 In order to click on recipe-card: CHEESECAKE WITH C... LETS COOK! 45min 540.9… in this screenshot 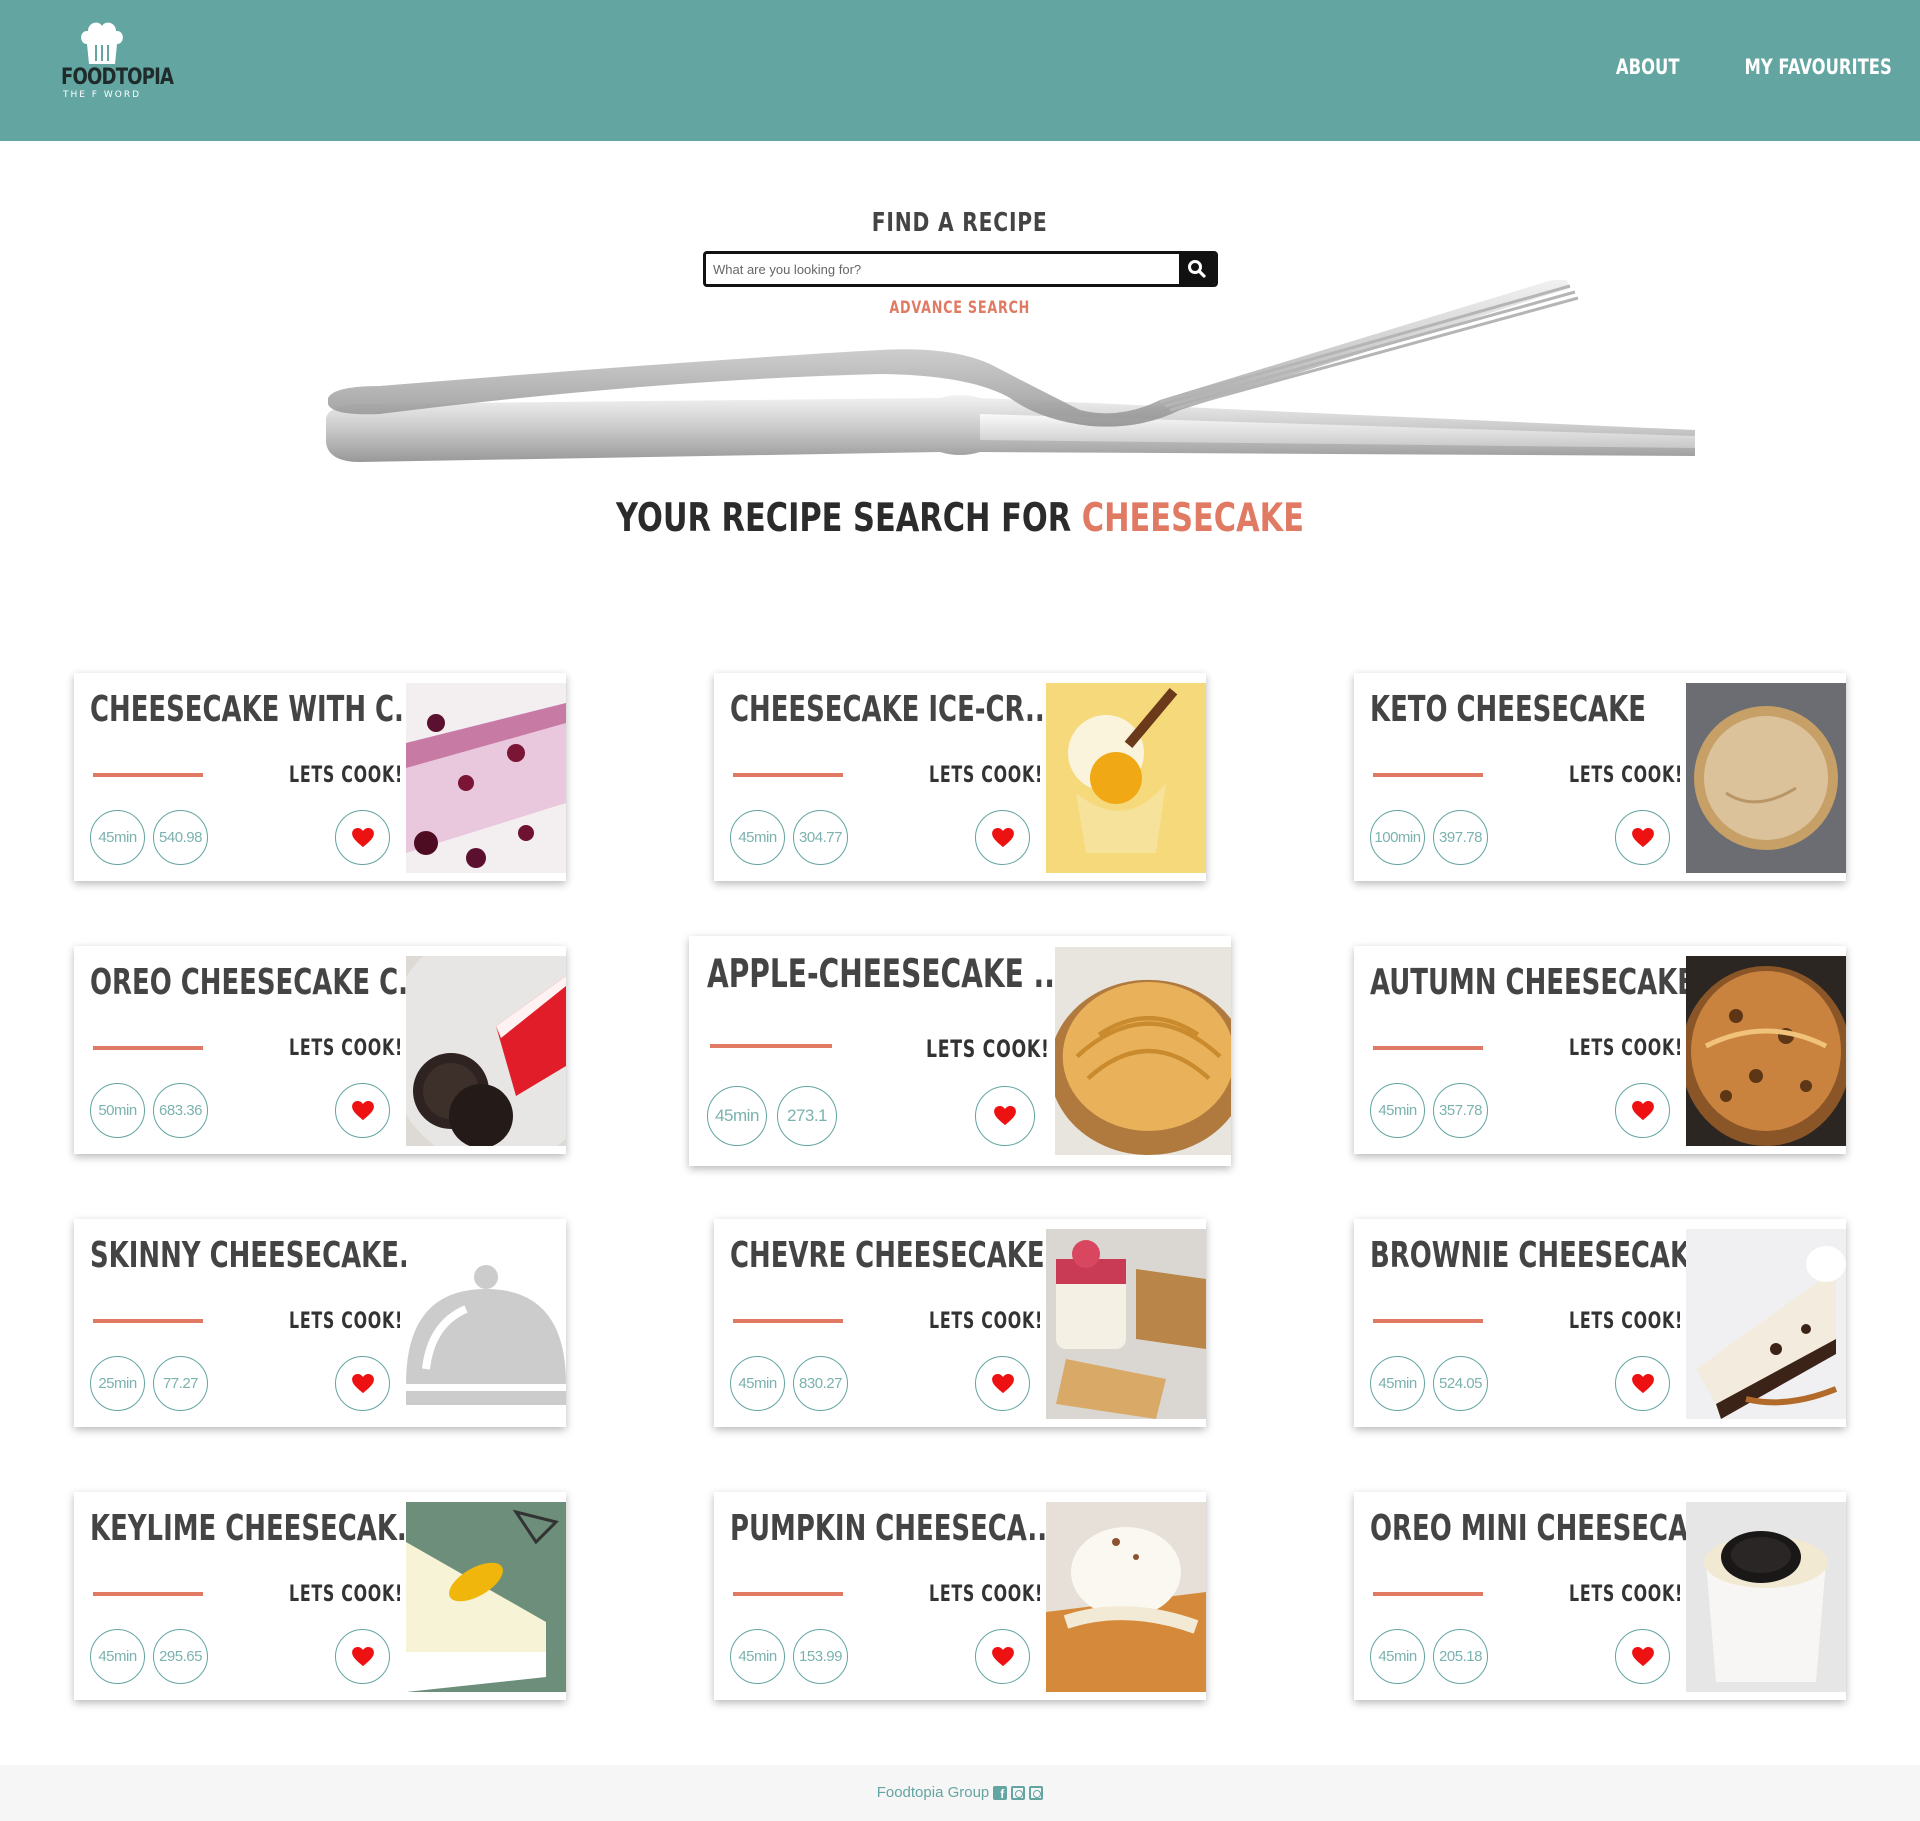, I will do `click(320, 777)`.